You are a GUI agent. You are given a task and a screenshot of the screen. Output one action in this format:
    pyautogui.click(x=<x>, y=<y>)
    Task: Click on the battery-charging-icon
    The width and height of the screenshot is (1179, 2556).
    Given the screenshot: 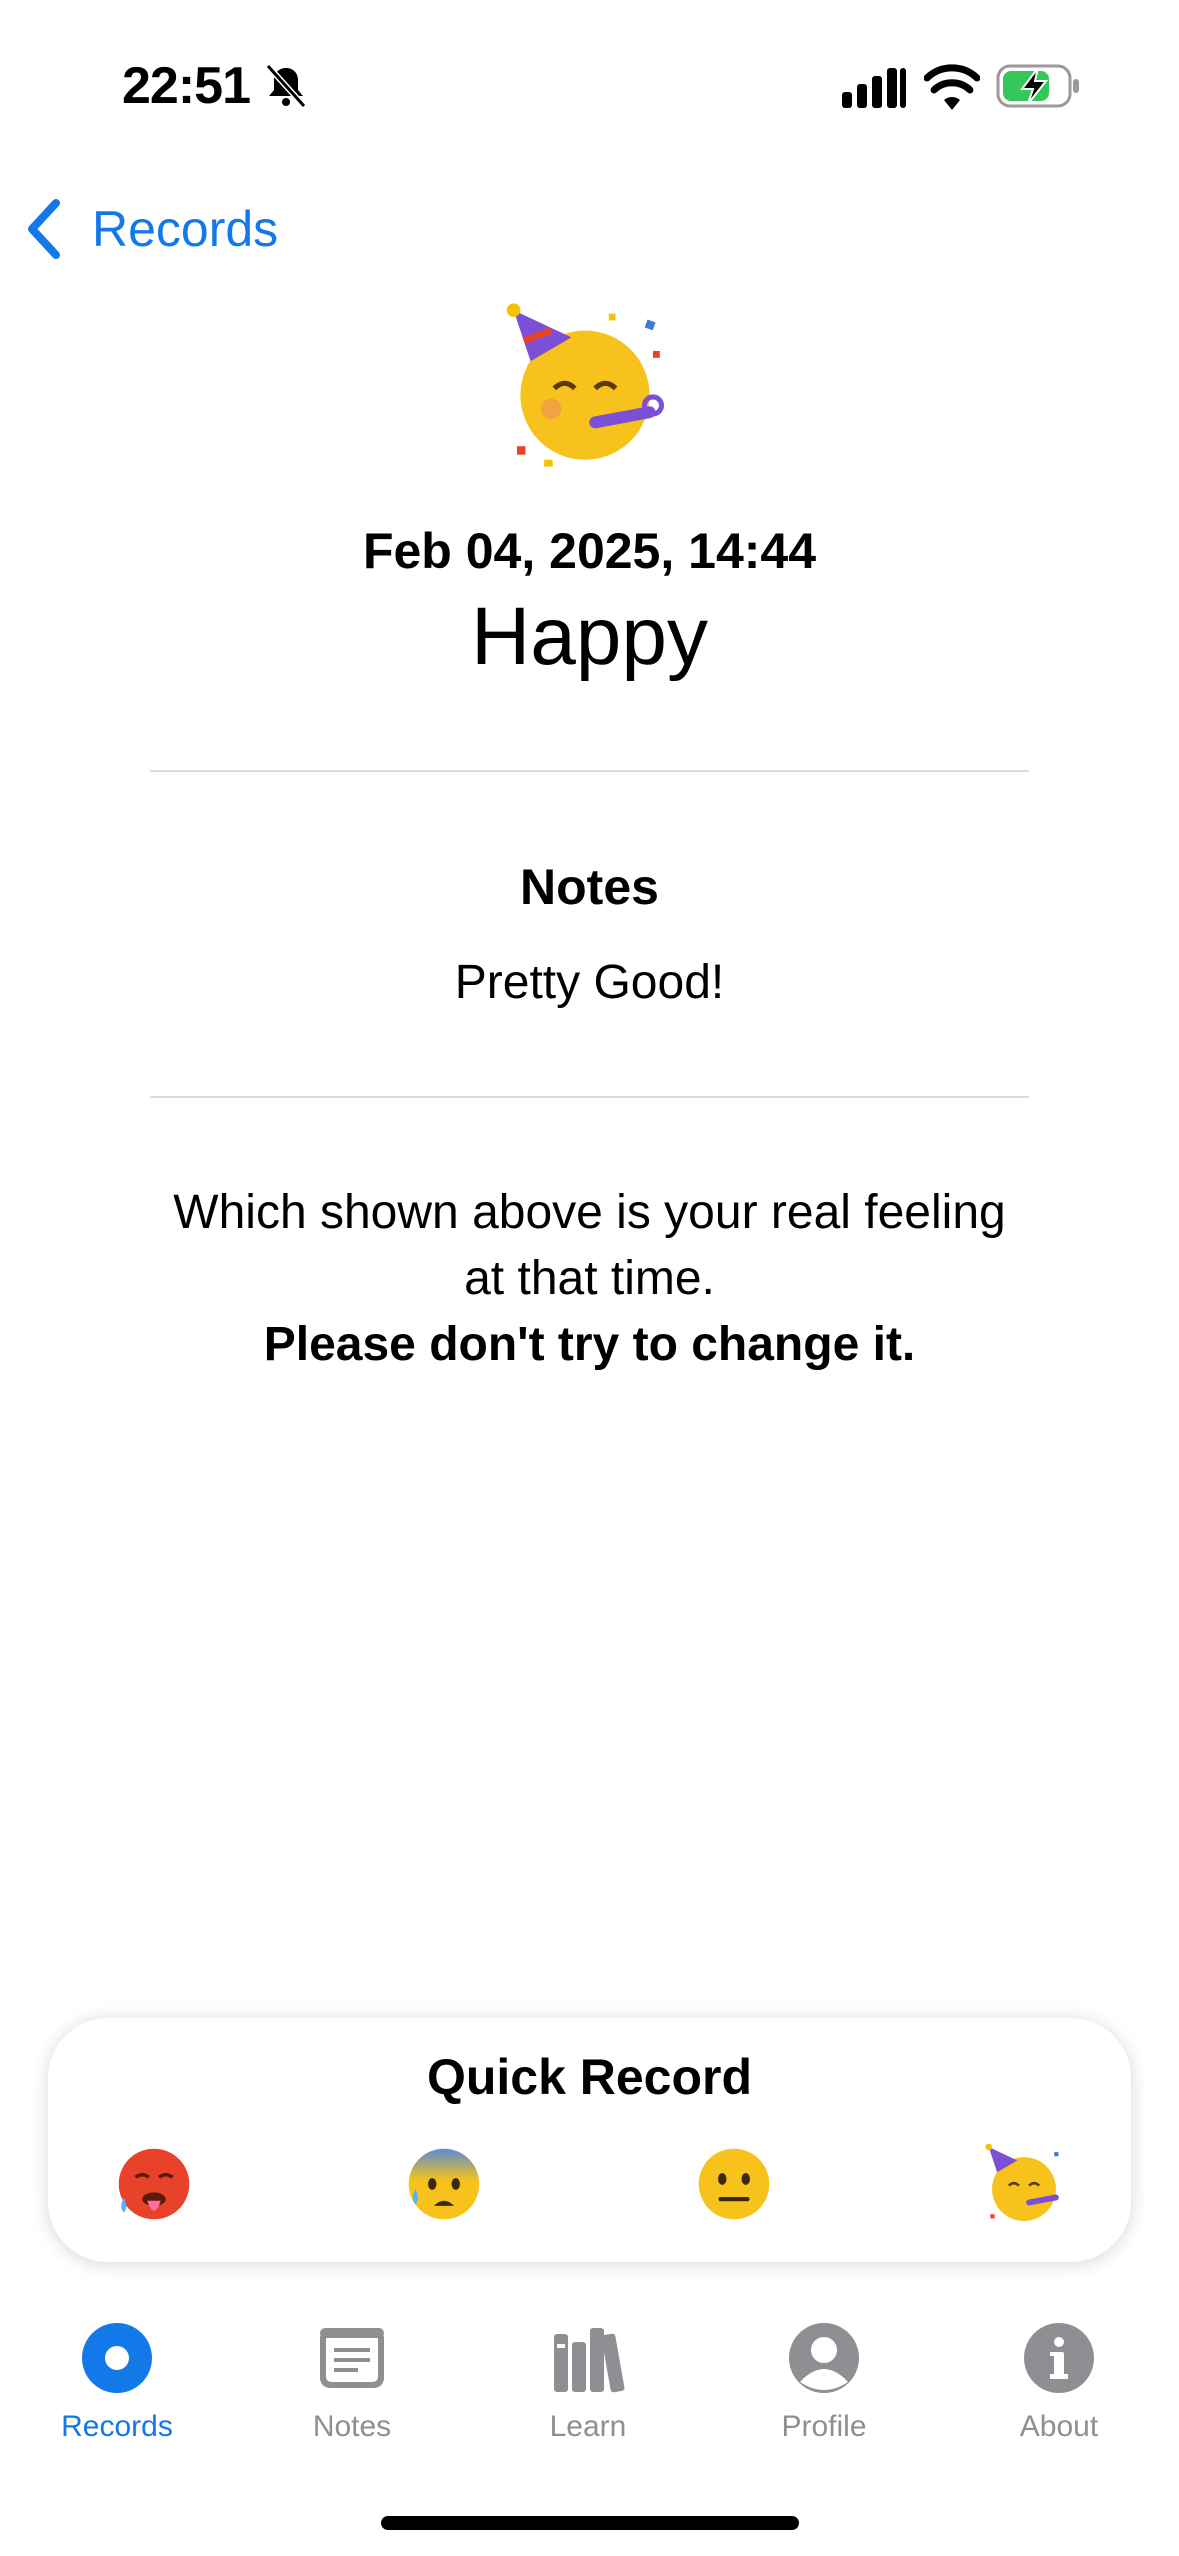 What is the action you would take?
    pyautogui.click(x=1037, y=86)
    